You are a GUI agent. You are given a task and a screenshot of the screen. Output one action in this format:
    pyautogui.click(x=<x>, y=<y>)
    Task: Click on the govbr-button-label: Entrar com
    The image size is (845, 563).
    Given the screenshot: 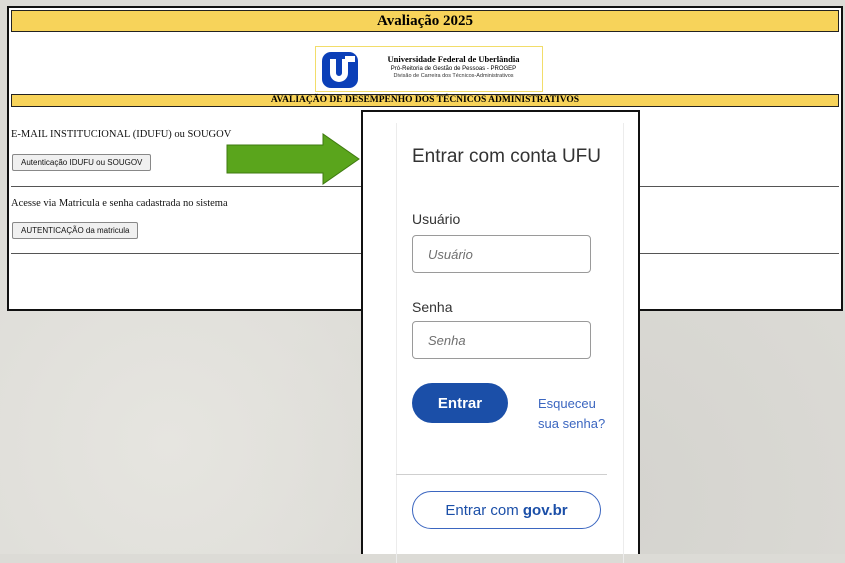 What is the action you would take?
    pyautogui.click(x=484, y=510)
    